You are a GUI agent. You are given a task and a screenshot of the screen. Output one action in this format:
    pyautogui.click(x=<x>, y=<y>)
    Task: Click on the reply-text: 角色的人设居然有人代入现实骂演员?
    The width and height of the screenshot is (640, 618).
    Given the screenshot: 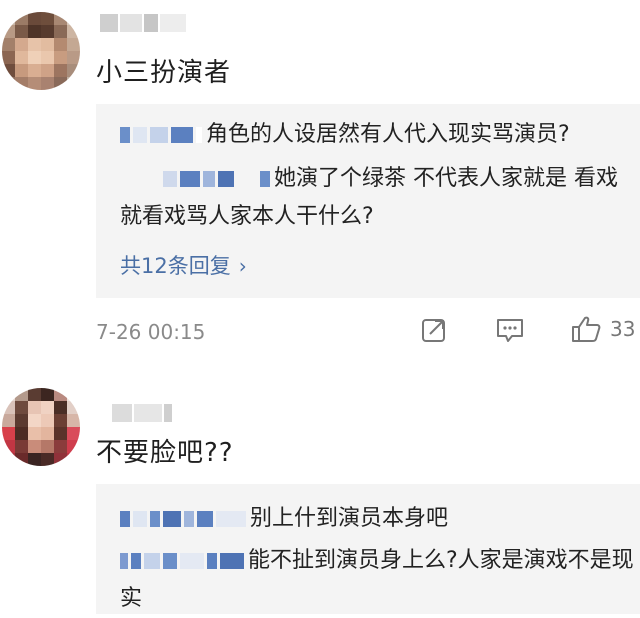 What is the action you would take?
    pyautogui.click(x=388, y=134)
    